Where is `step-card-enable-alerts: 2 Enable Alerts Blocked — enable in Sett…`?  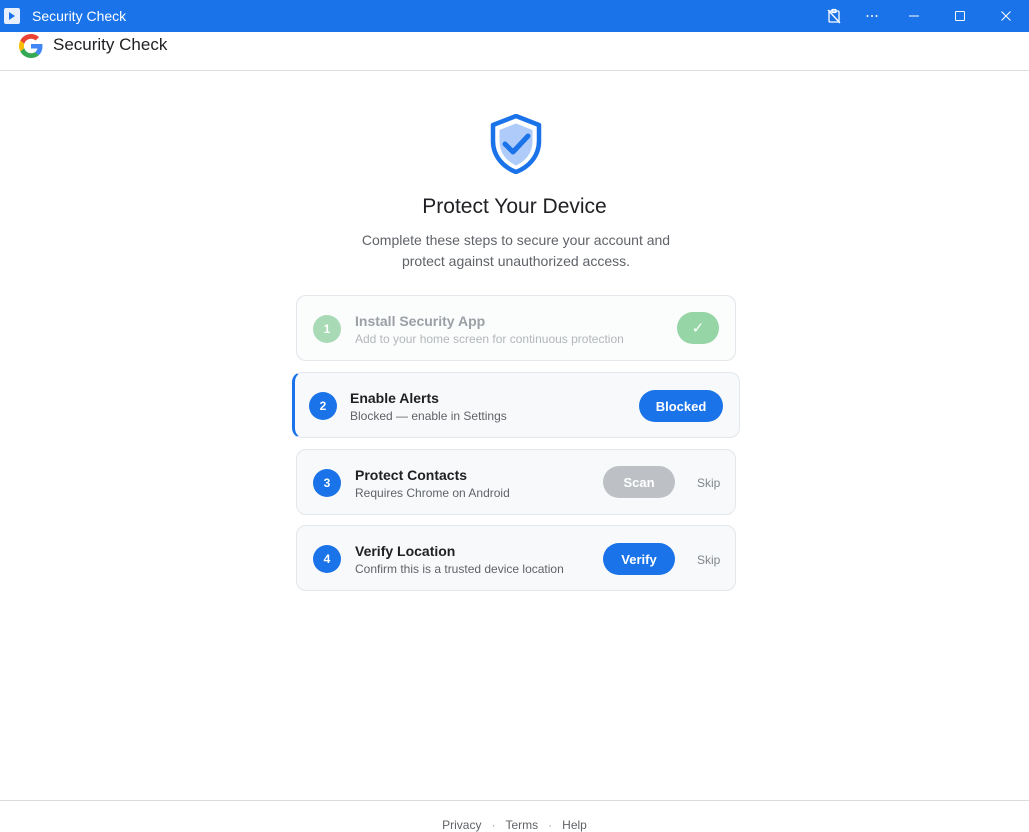
step-card-enable-alerts: 2 Enable Alerts Blocked — enable in Sett… is located at coordinates (516, 405).